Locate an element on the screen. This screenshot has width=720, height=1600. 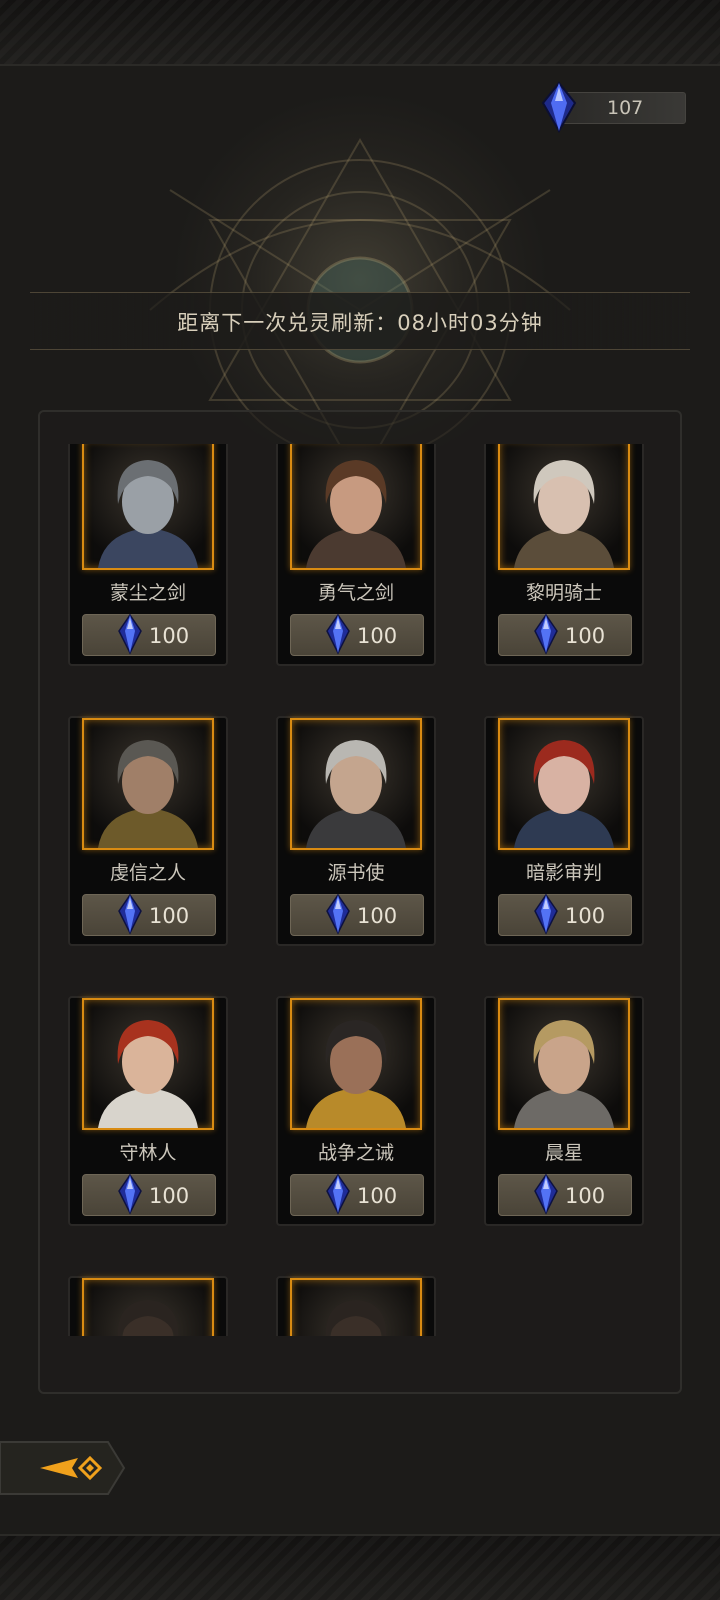
hero-card: 勇气之剑 100 is located at coordinates (356, 555).